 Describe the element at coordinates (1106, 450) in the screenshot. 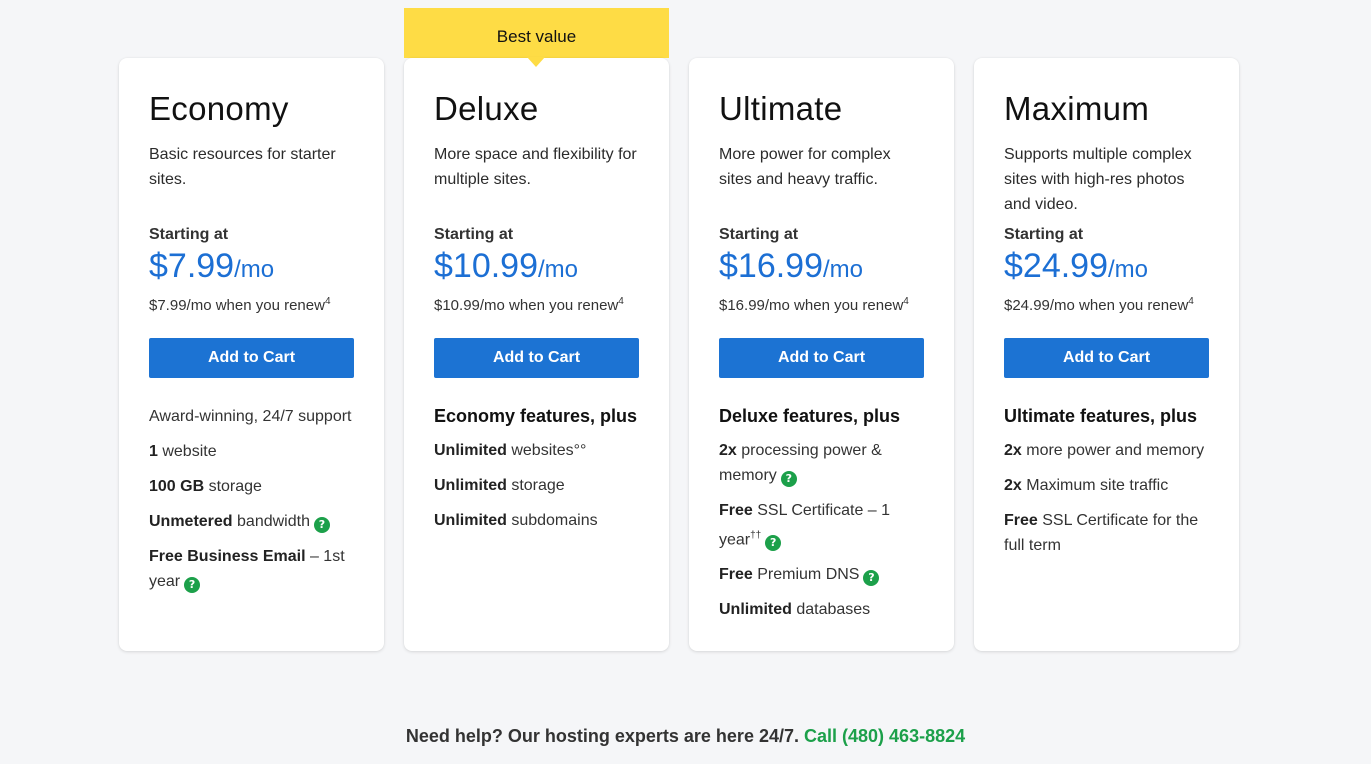

I see `feature-item: 2x more power and memory` at that location.